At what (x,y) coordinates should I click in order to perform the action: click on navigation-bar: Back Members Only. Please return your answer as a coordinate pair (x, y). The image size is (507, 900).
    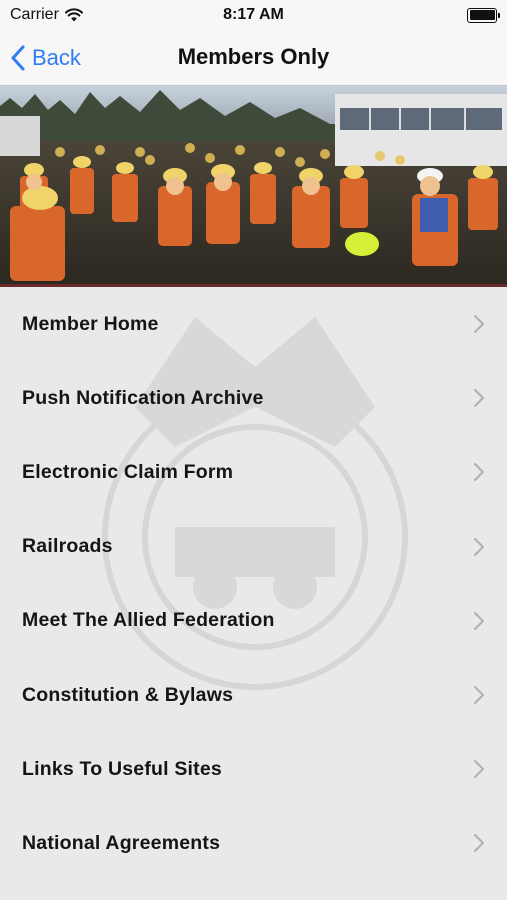
    Looking at the image, I should click on (253, 58).